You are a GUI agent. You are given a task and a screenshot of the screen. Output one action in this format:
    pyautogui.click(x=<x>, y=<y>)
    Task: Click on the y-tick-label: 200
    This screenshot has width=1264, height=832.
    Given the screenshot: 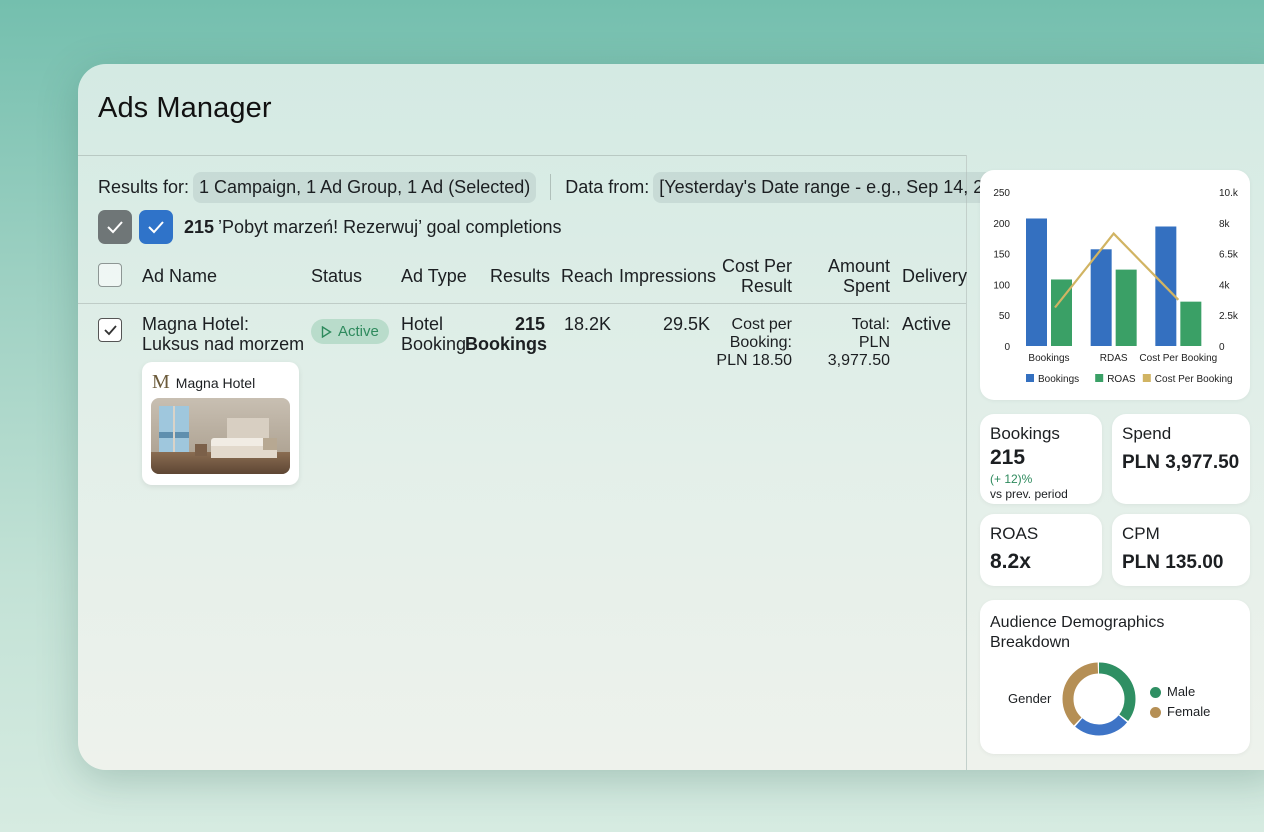 What is the action you would take?
    pyautogui.click(x=1001, y=224)
    